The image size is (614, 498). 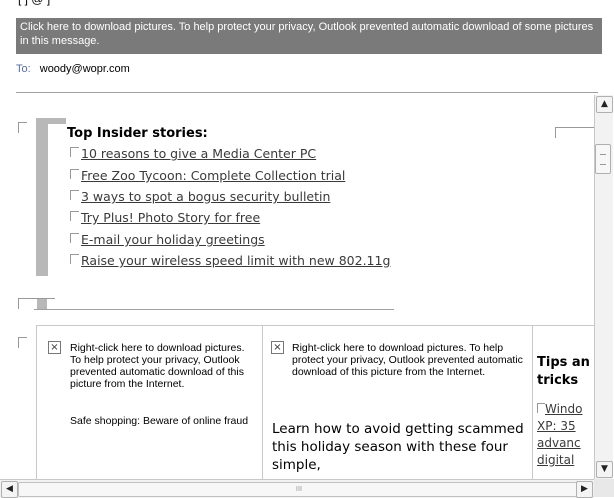 I want to click on block-left-border, so click(x=36, y=402).